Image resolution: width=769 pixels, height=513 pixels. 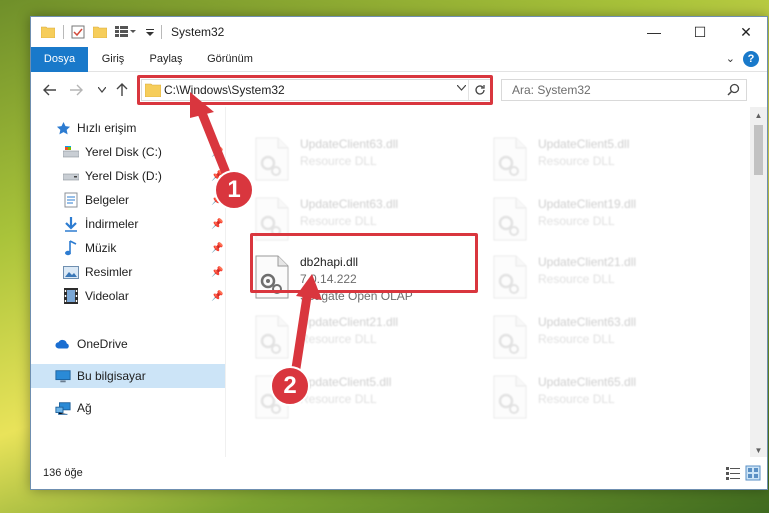 I want to click on folder-icon, so click(x=48, y=32).